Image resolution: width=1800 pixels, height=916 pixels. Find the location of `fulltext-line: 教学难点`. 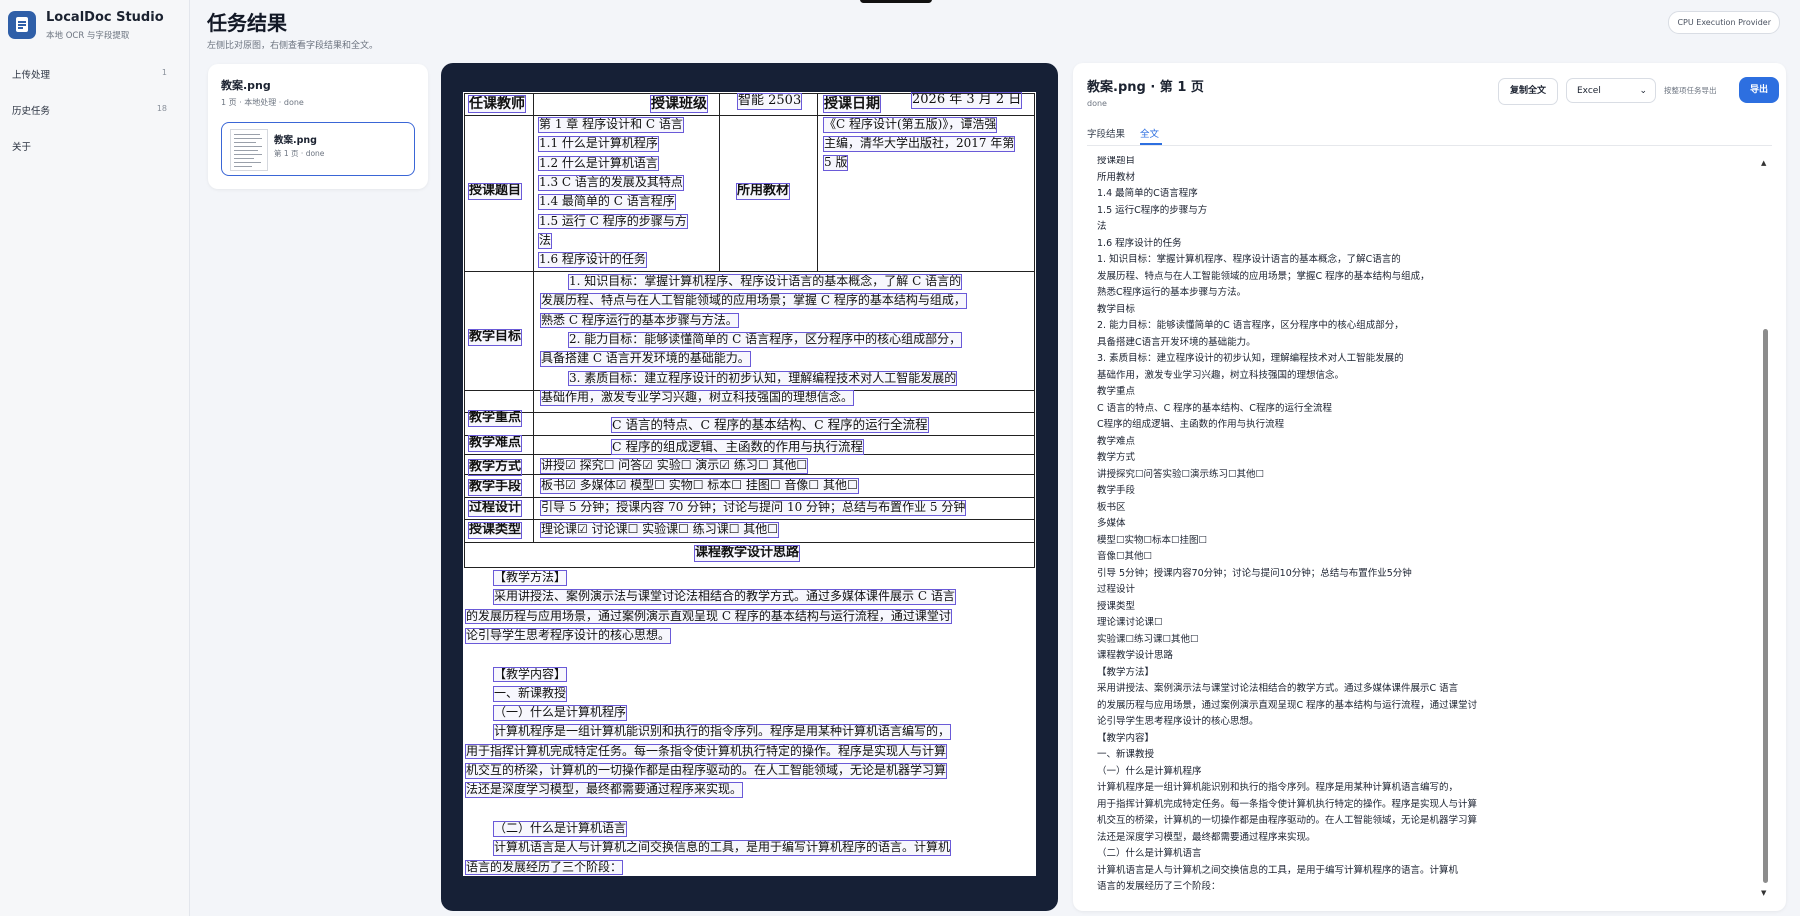

fulltext-line: 教学难点 is located at coordinates (1116, 441).